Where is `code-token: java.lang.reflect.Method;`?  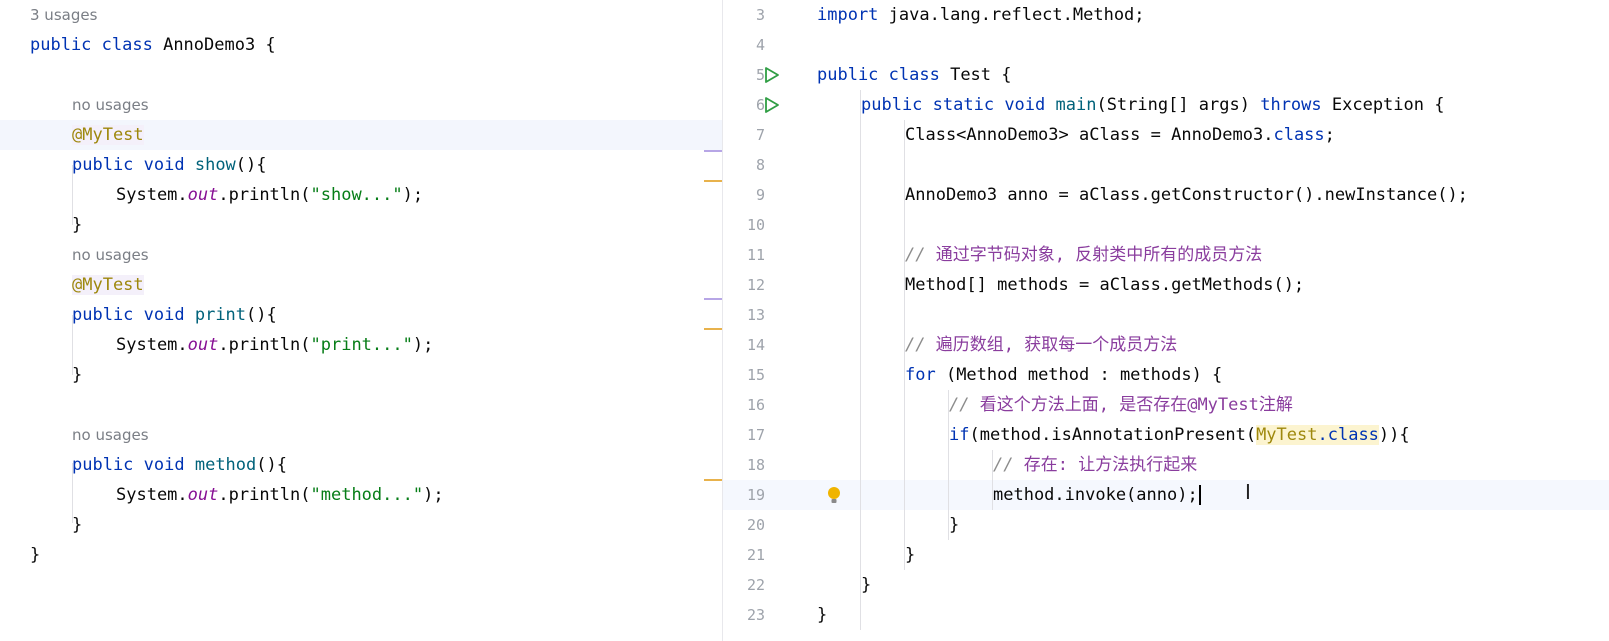
code-token: java.lang.reflect.Method; is located at coordinates (1016, 15).